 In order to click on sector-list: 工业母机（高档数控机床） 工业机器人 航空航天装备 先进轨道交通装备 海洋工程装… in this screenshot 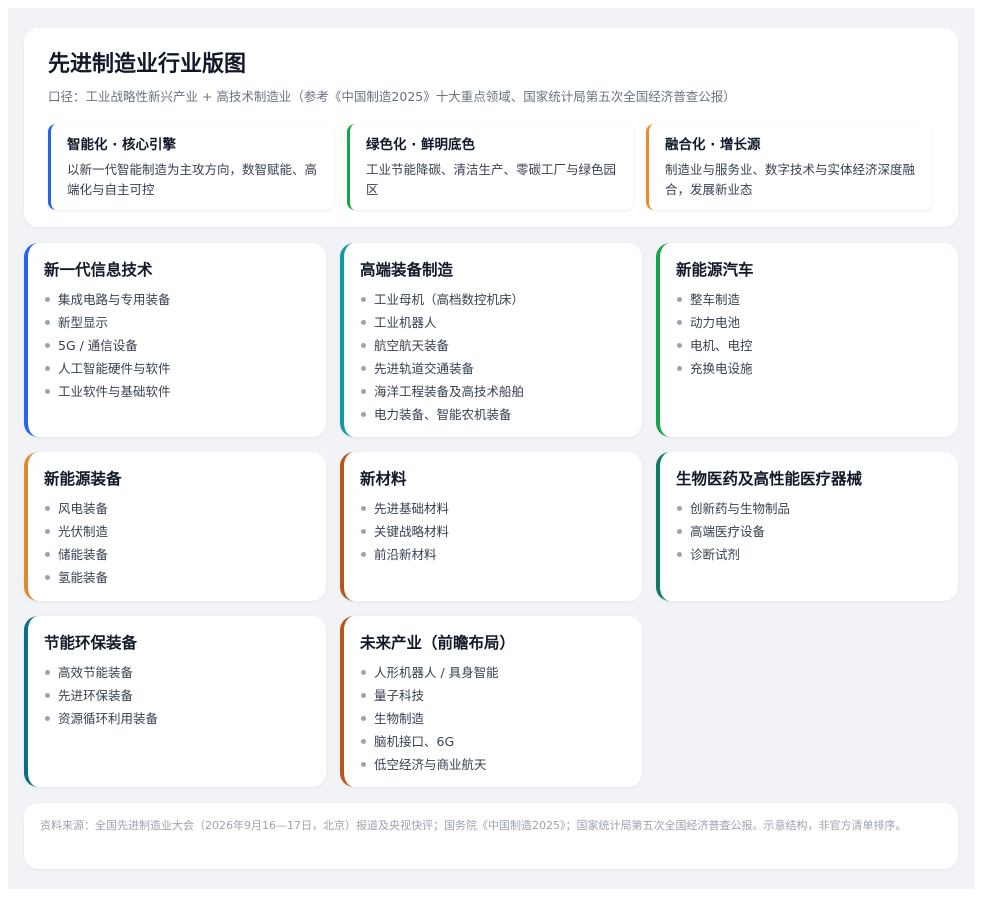, I will do `click(493, 357)`.